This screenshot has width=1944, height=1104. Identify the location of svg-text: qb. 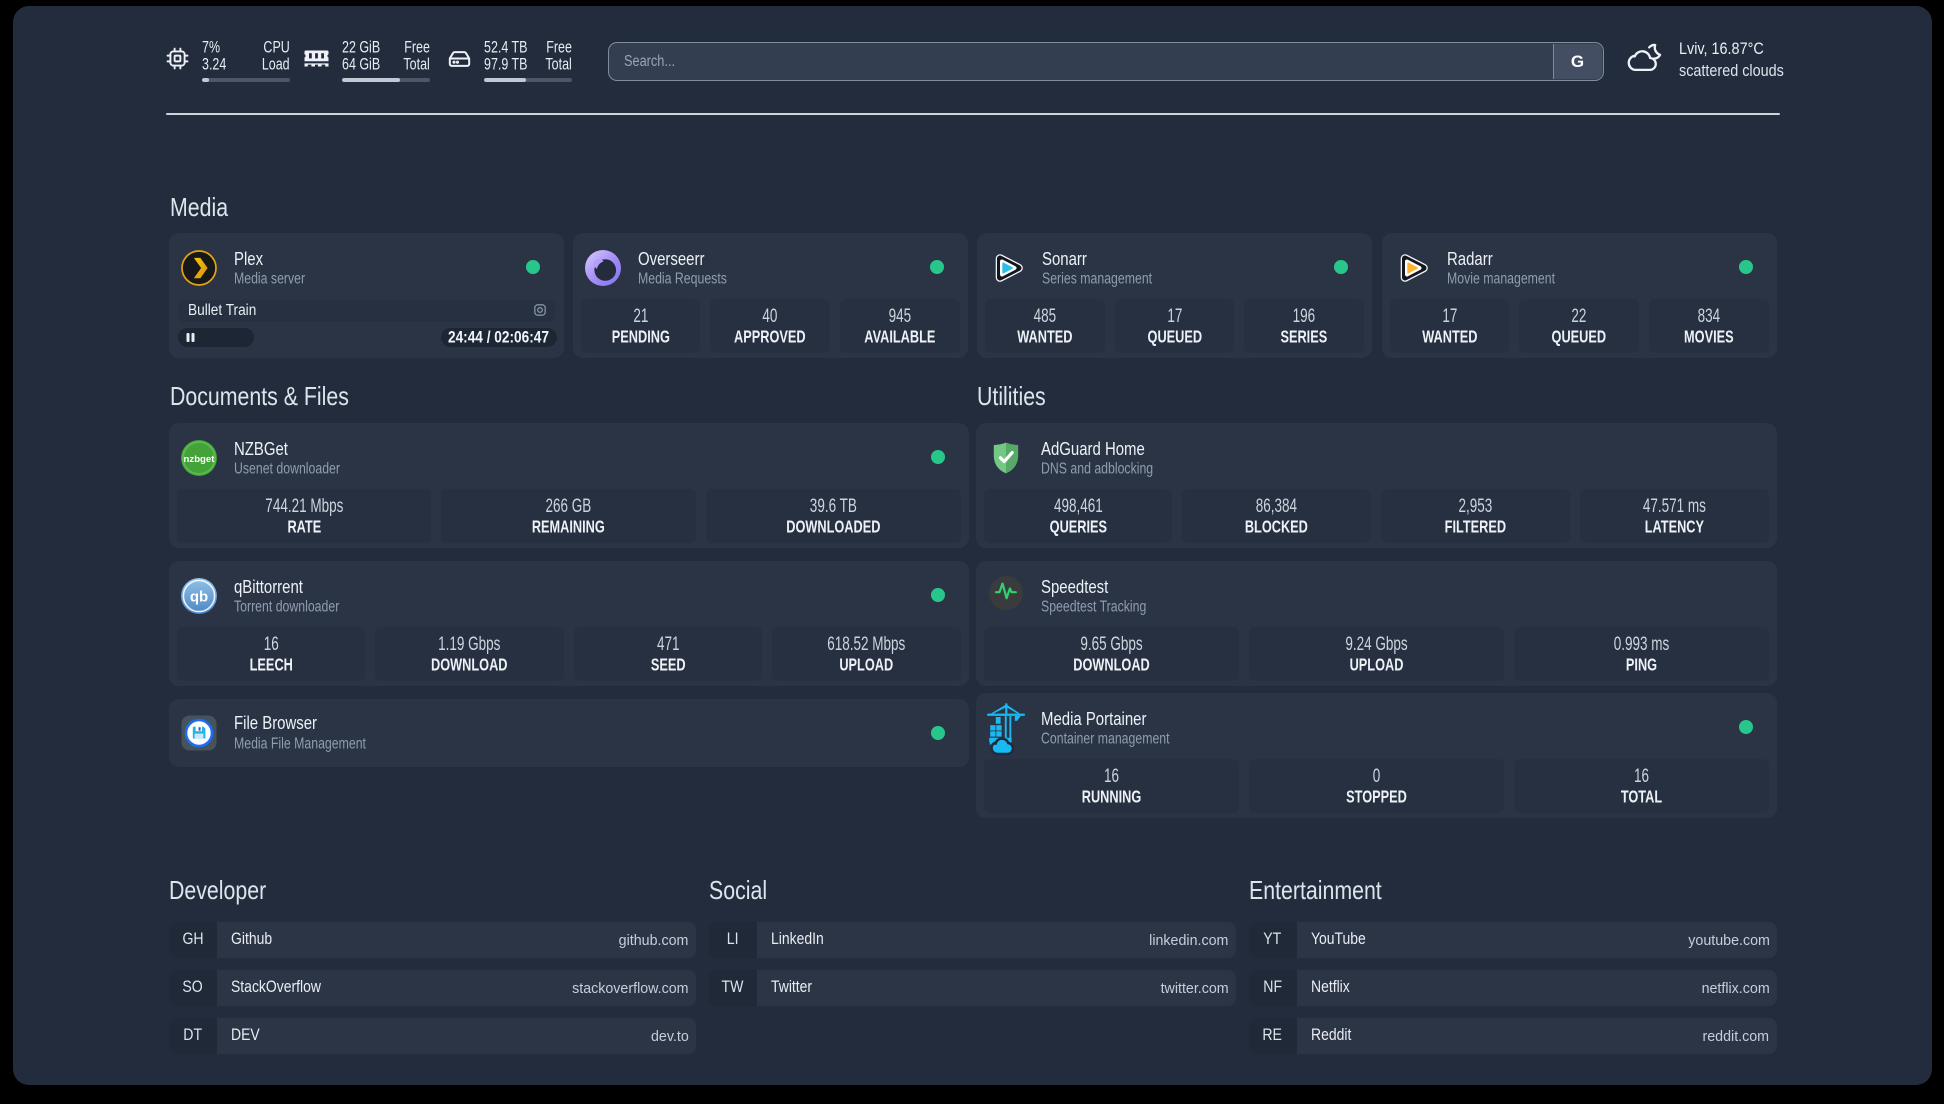
(198, 596).